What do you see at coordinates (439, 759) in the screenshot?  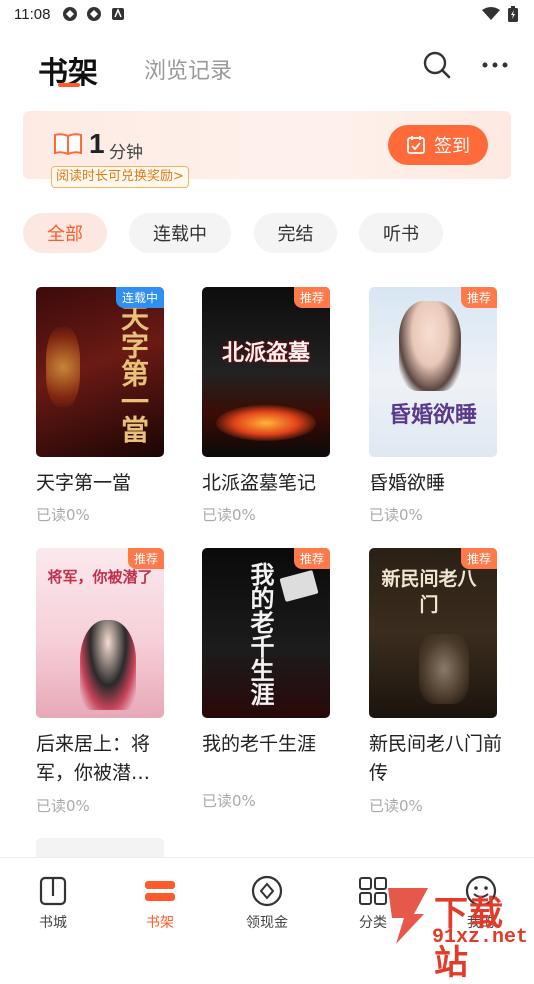 I see `book-title: 新民间老八门前传` at bounding box center [439, 759].